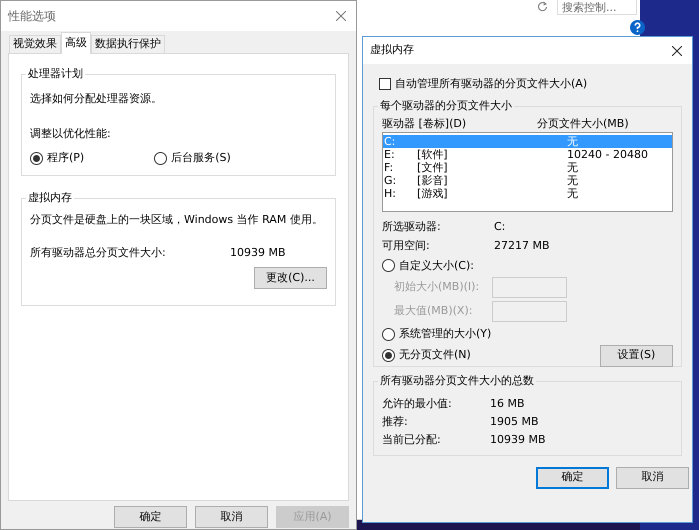 The image size is (699, 530). Describe the element at coordinates (406, 246) in the screenshot. I see `info-label: 可用空间:` at that location.